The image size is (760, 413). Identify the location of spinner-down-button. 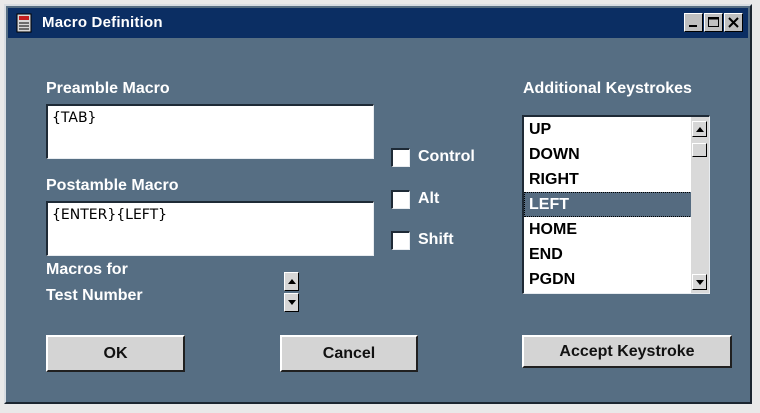
(291, 302).